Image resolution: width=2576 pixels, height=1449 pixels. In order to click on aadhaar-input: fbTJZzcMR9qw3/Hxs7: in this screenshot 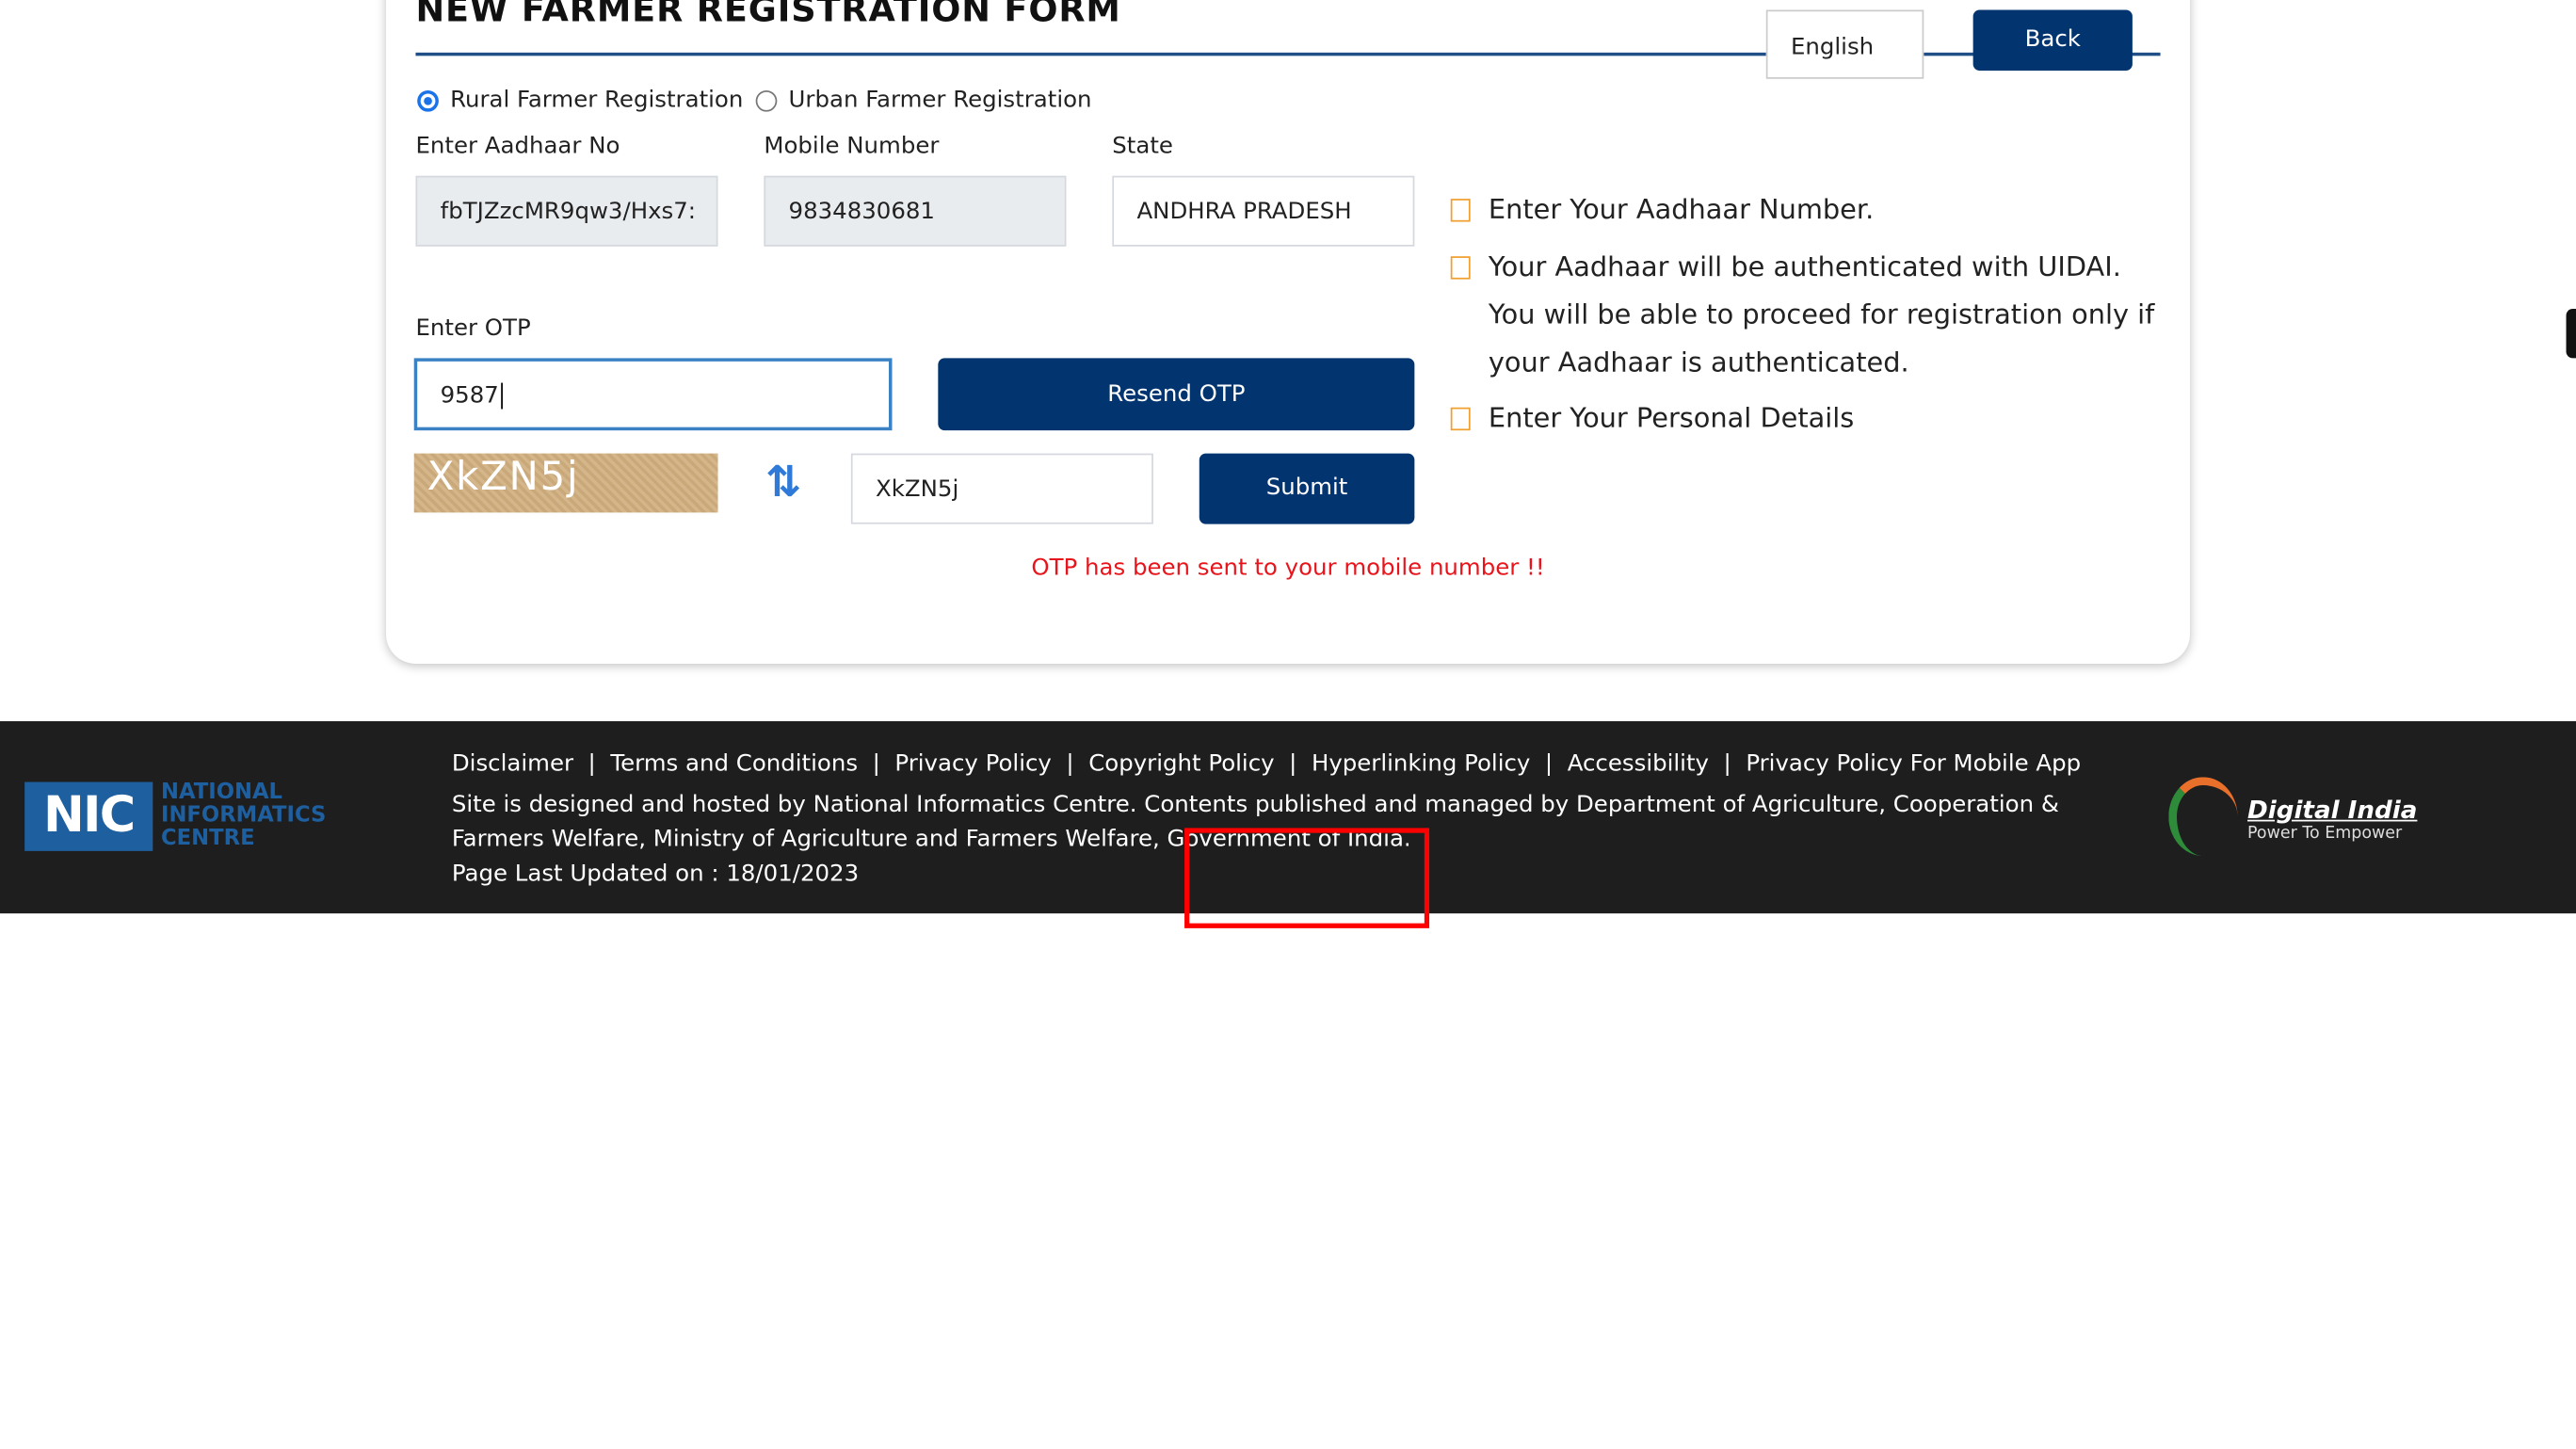, I will do `click(566, 211)`.